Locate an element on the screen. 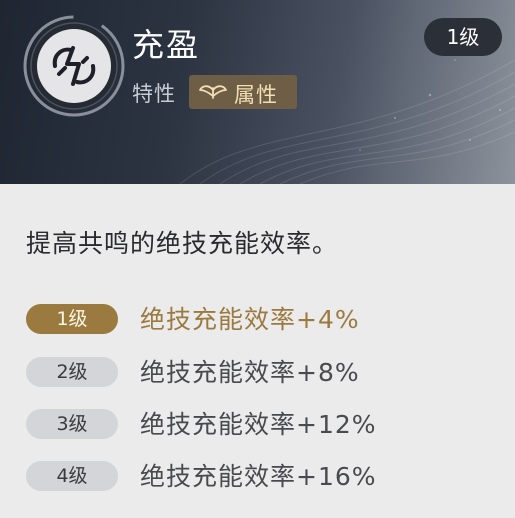  trait-badge-label: 属性 is located at coordinates (256, 95).